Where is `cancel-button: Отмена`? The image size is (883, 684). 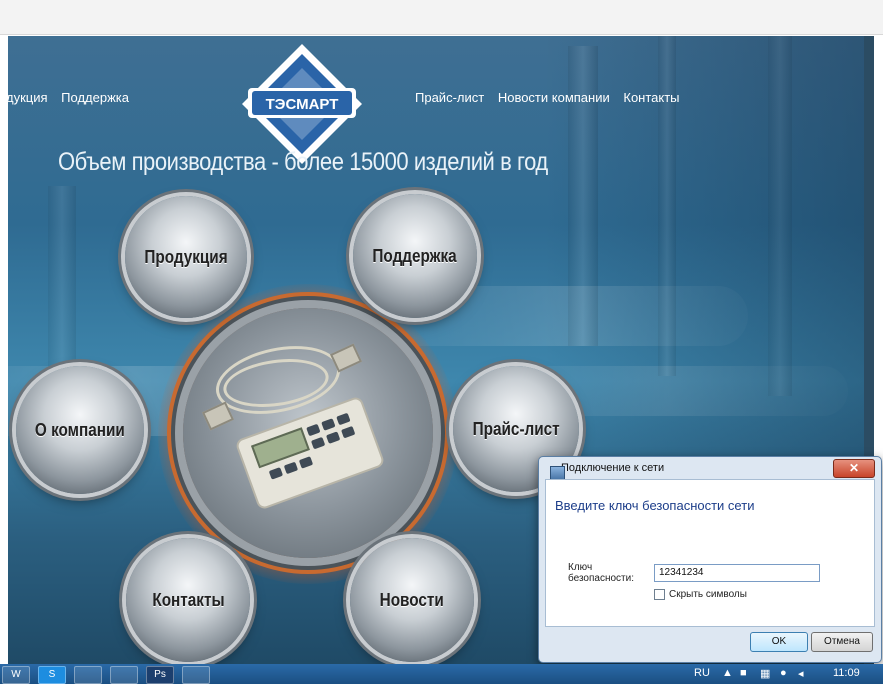 cancel-button: Отмена is located at coordinates (842, 642).